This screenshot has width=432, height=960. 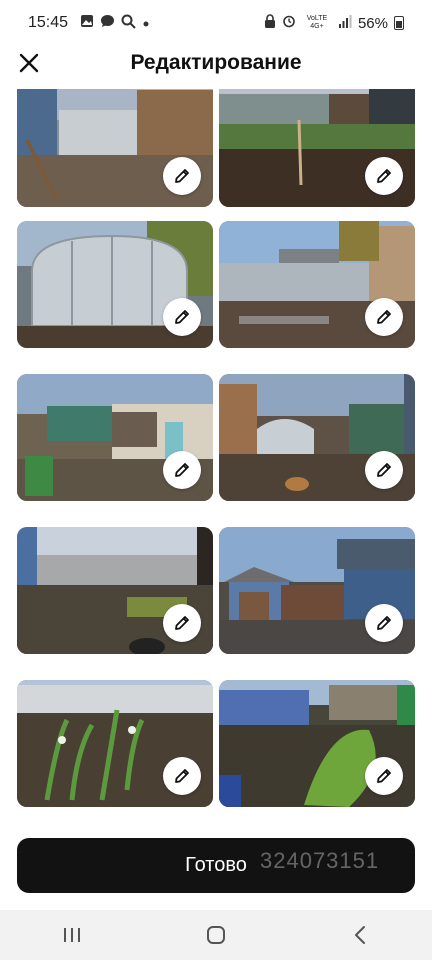 What do you see at coordinates (48, 22) in the screenshot?
I see `status-time: 15:45` at bounding box center [48, 22].